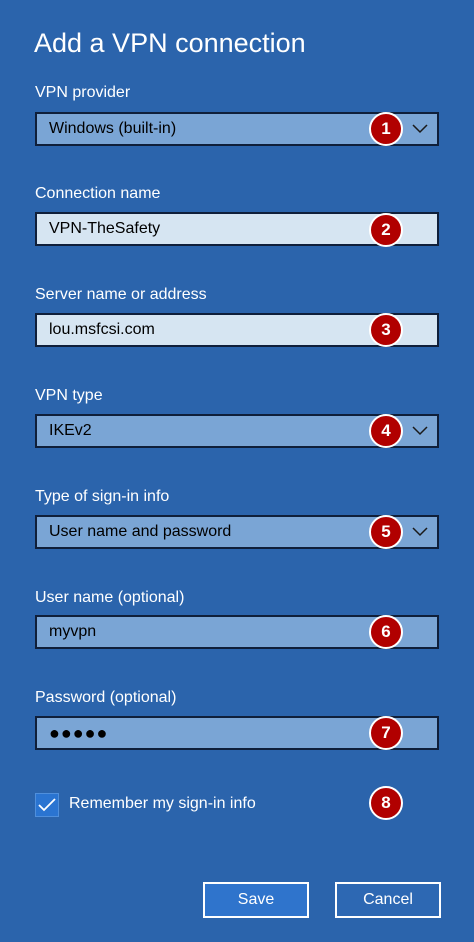  Describe the element at coordinates (106, 697) in the screenshot. I see `password-label: Password (optional)` at that location.